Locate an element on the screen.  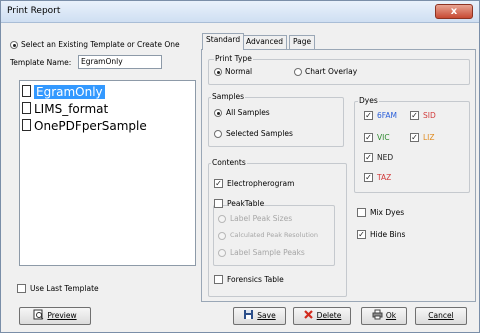
use-last-template-label: Use Last Template is located at coordinates (64, 288).